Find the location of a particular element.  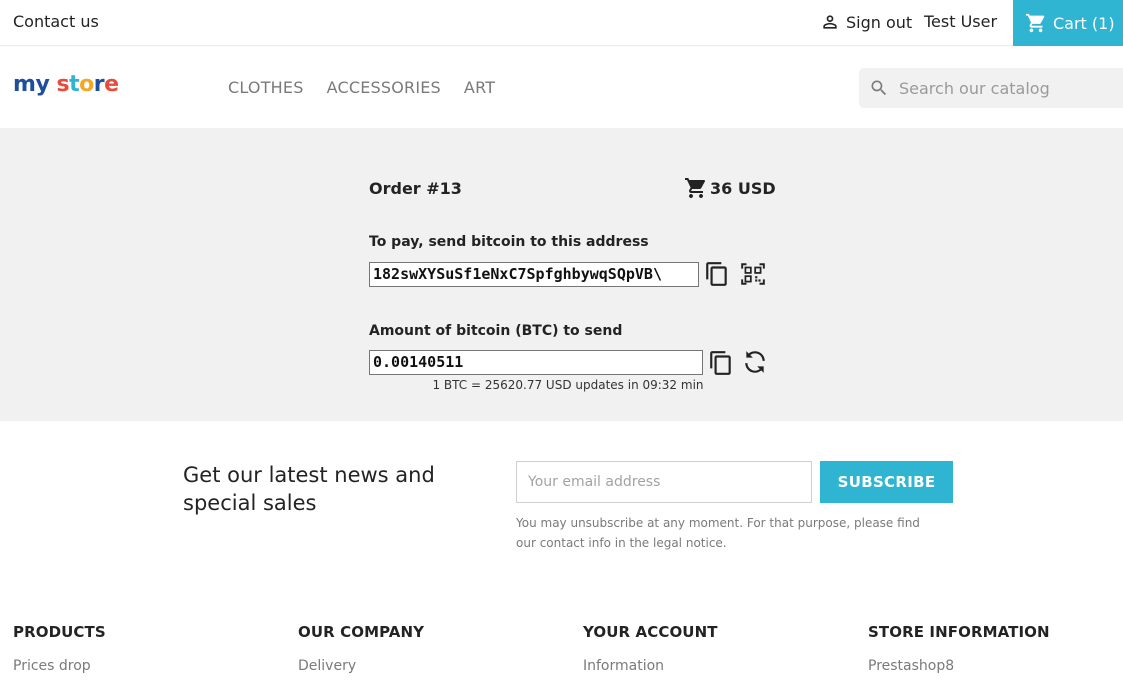

amount-label: Amount of bitcoin (BTC) to send is located at coordinates (496, 331).